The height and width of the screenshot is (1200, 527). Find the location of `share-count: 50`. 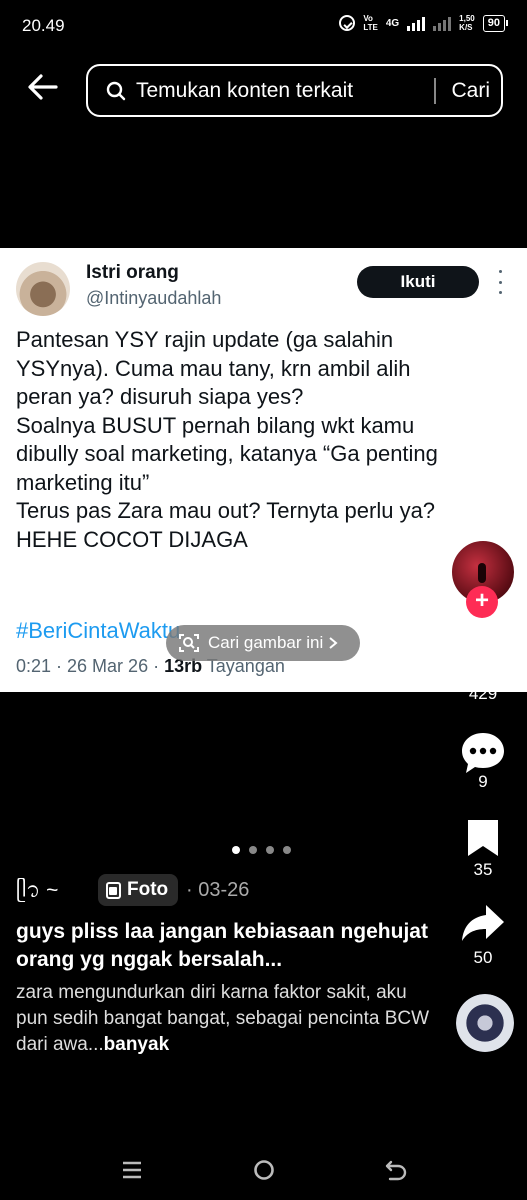

share-count: 50 is located at coordinates (483, 957).